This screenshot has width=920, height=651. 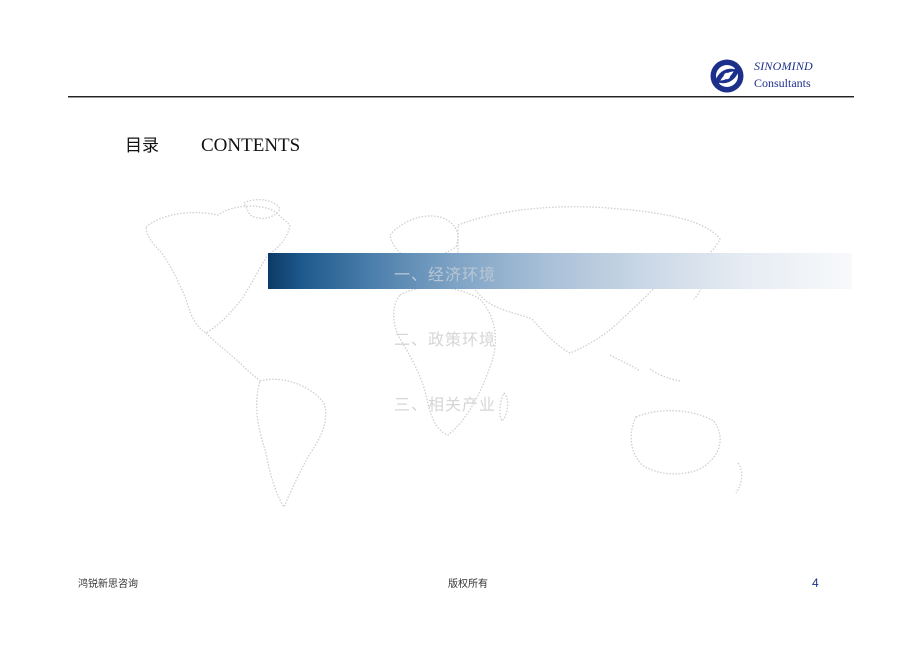 What do you see at coordinates (739, 478) in the screenshot?
I see `new-zealand-outline` at bounding box center [739, 478].